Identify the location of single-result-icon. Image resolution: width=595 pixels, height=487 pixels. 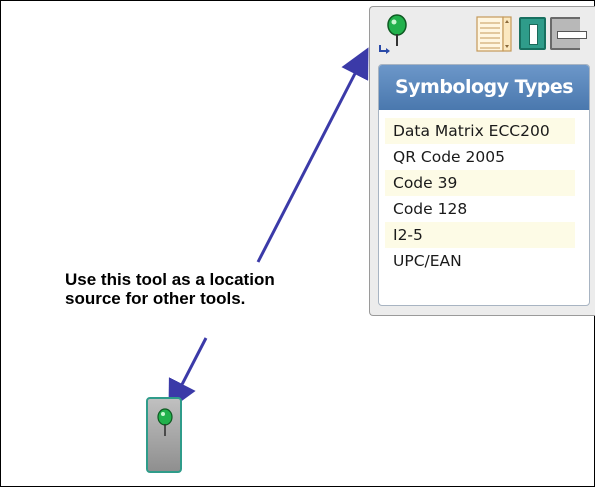
(532, 33).